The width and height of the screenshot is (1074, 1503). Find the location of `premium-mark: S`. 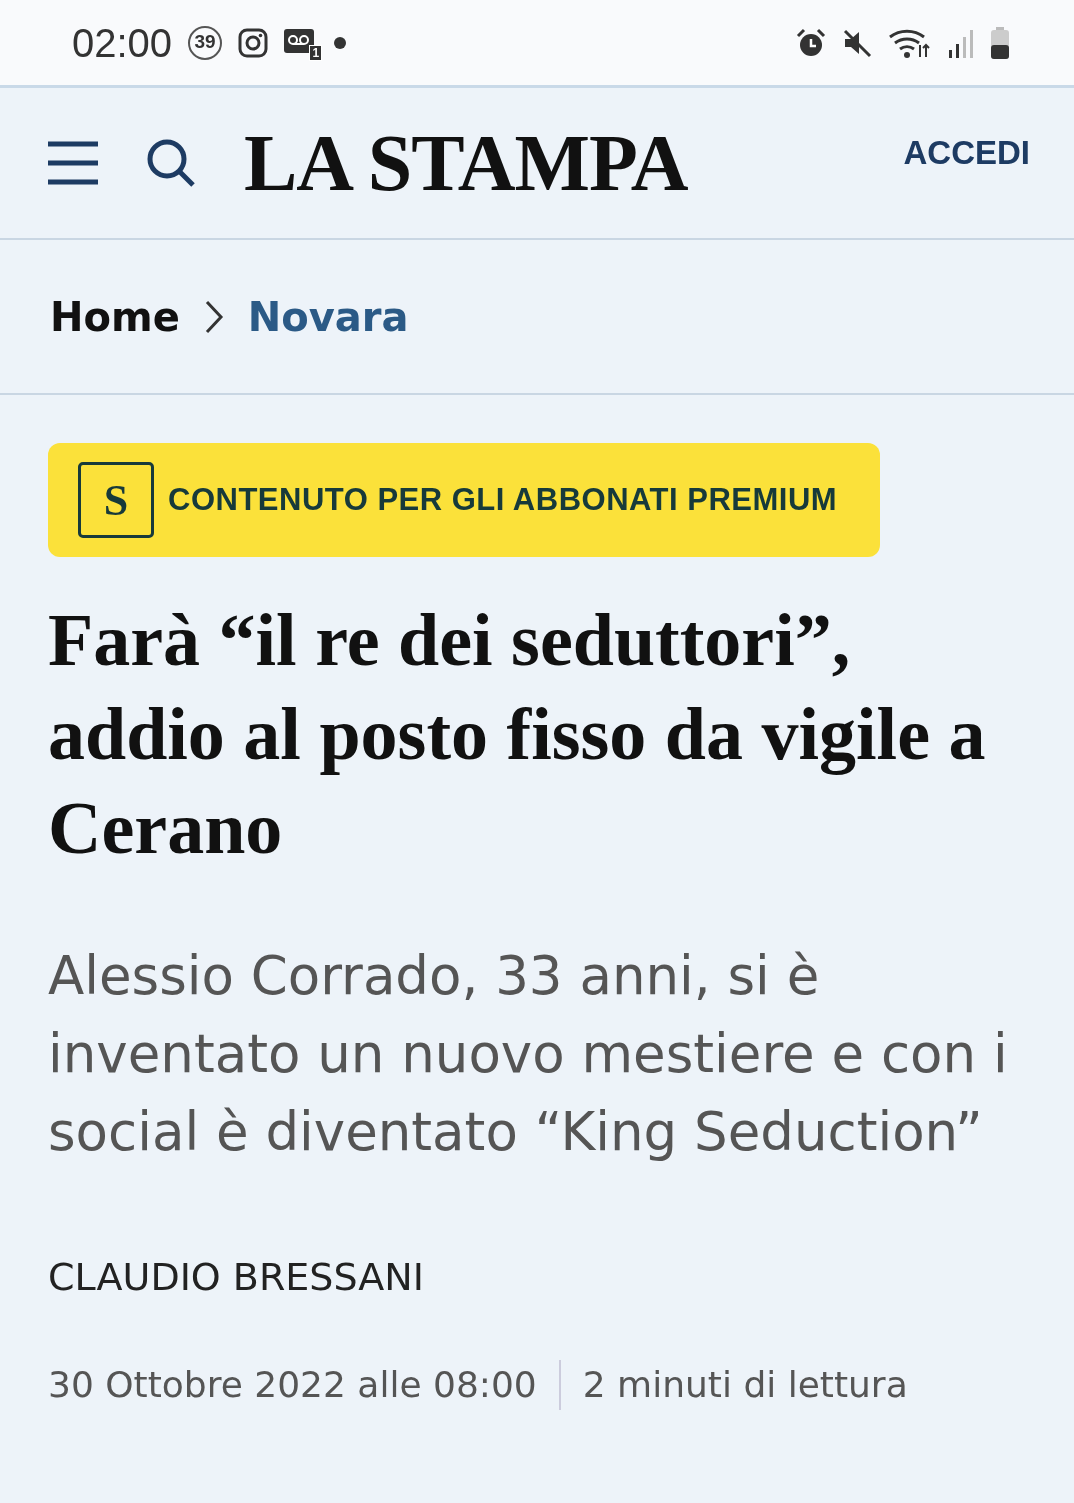

premium-mark: S is located at coordinates (116, 500).